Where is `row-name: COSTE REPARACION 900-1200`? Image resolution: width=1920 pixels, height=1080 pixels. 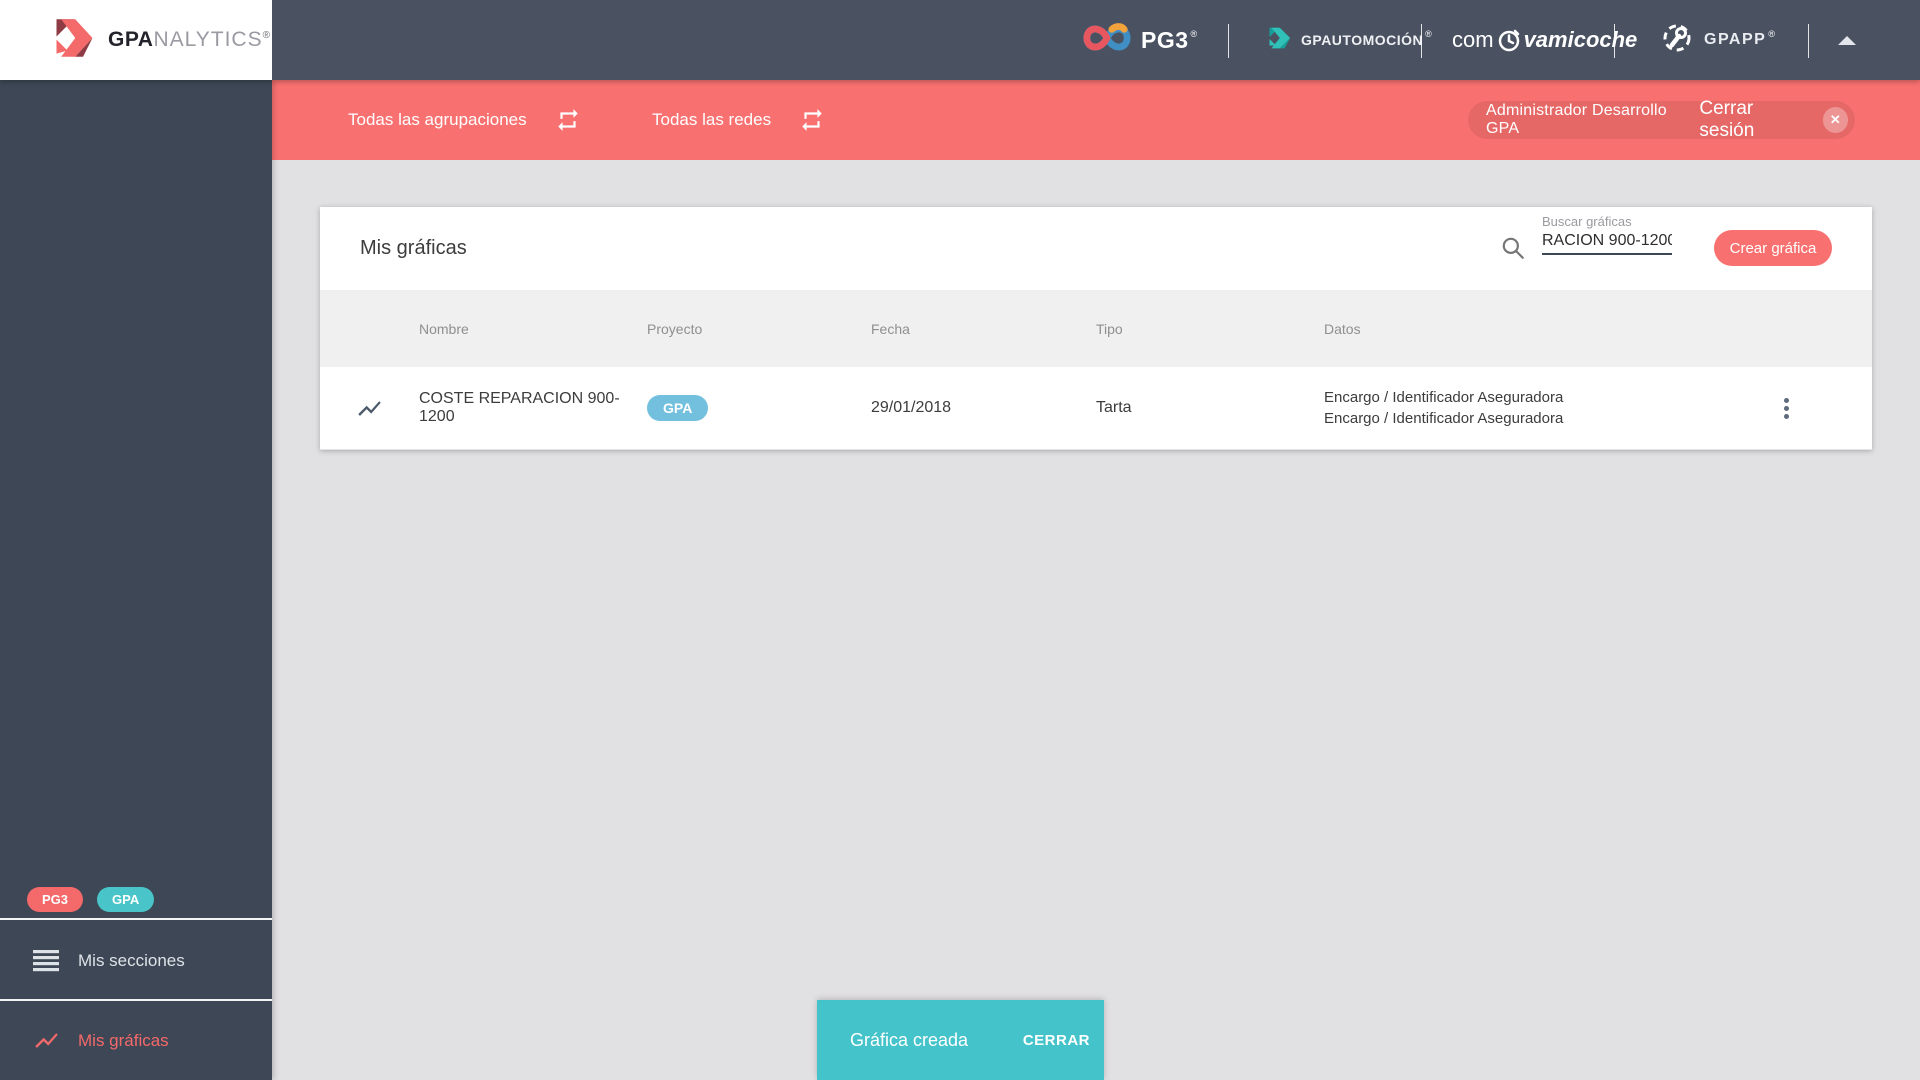
row-name: COSTE REPARACION 900-1200 is located at coordinates (519, 407).